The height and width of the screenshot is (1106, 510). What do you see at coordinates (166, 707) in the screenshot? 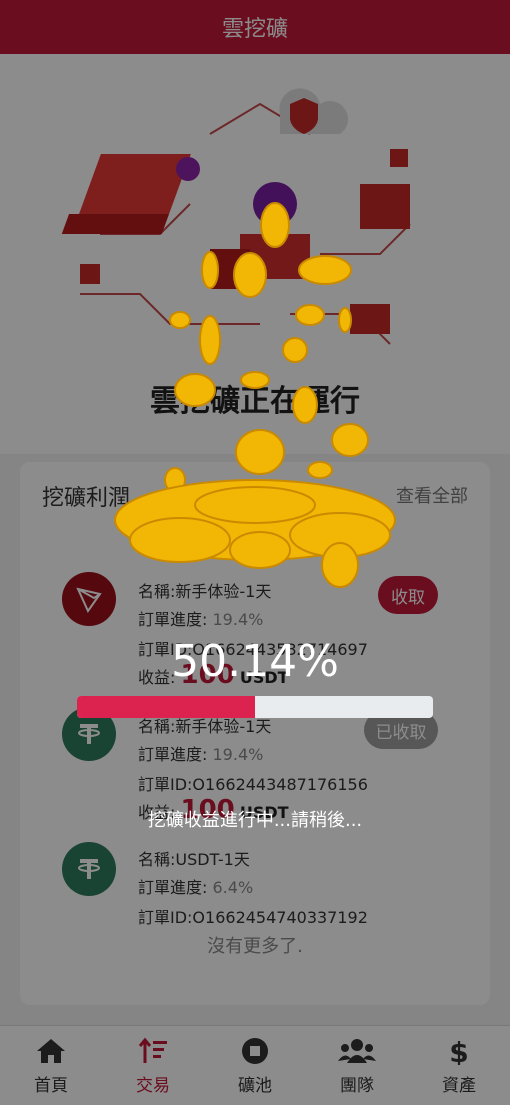
I see `progress-fill` at bounding box center [166, 707].